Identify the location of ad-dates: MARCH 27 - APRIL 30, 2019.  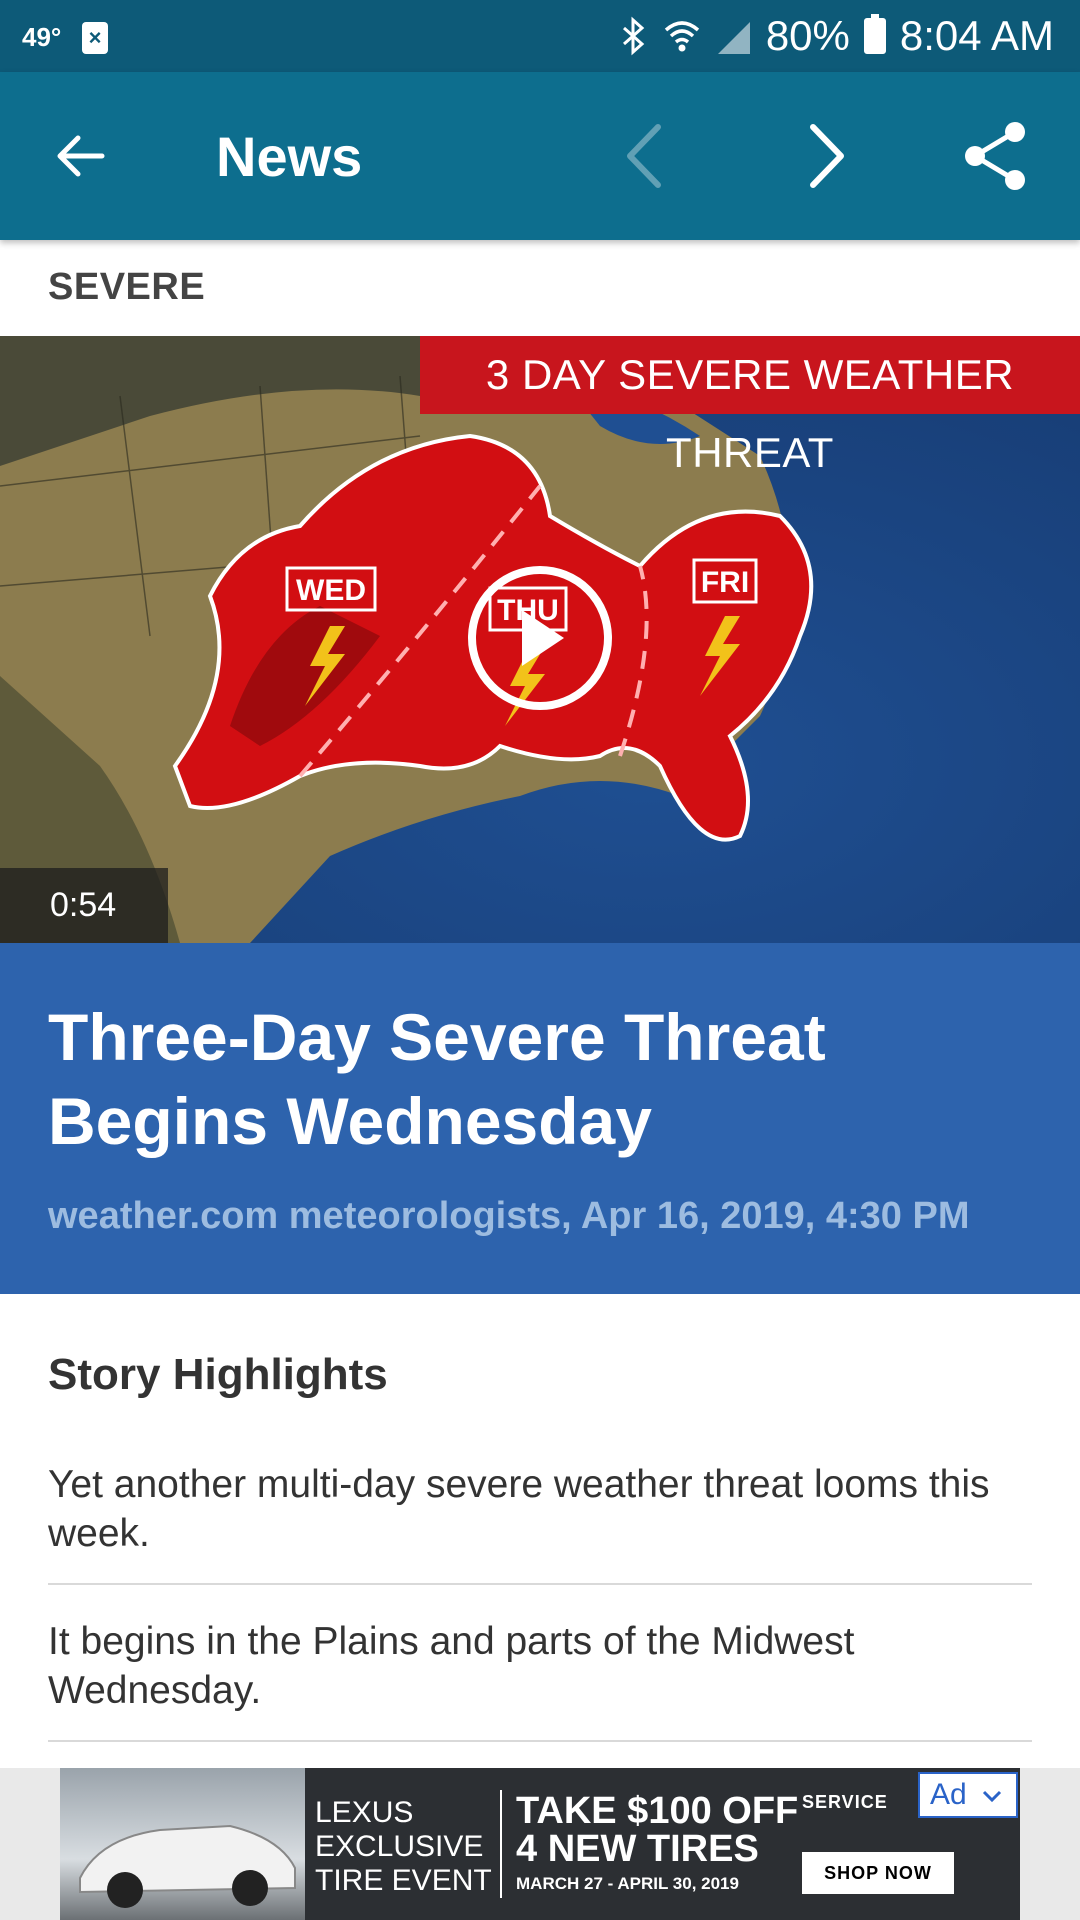
(627, 1883).